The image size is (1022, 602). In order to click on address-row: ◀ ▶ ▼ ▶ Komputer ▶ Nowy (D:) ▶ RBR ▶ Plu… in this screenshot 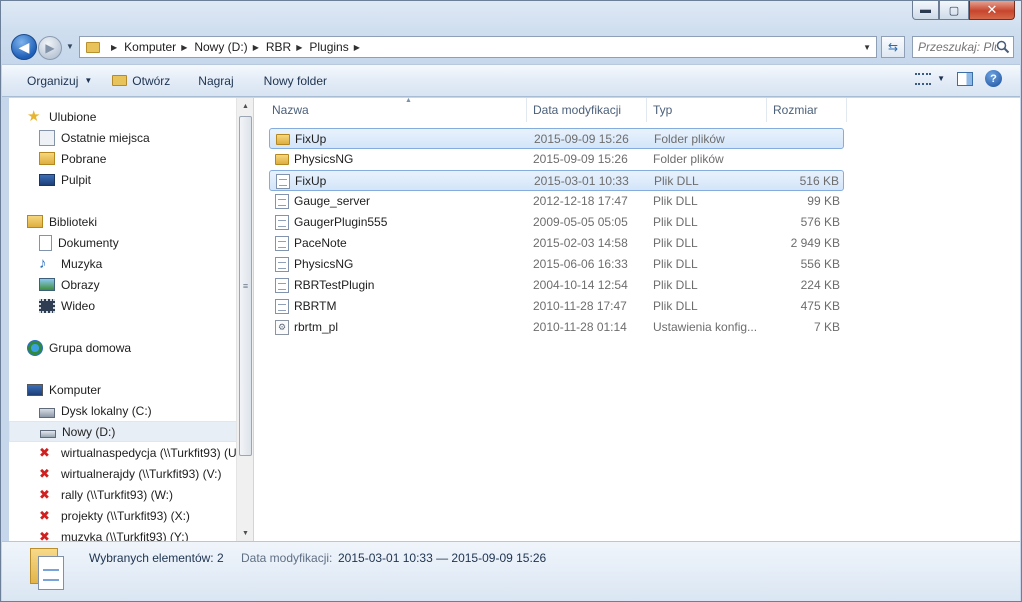, I will do `click(512, 47)`.